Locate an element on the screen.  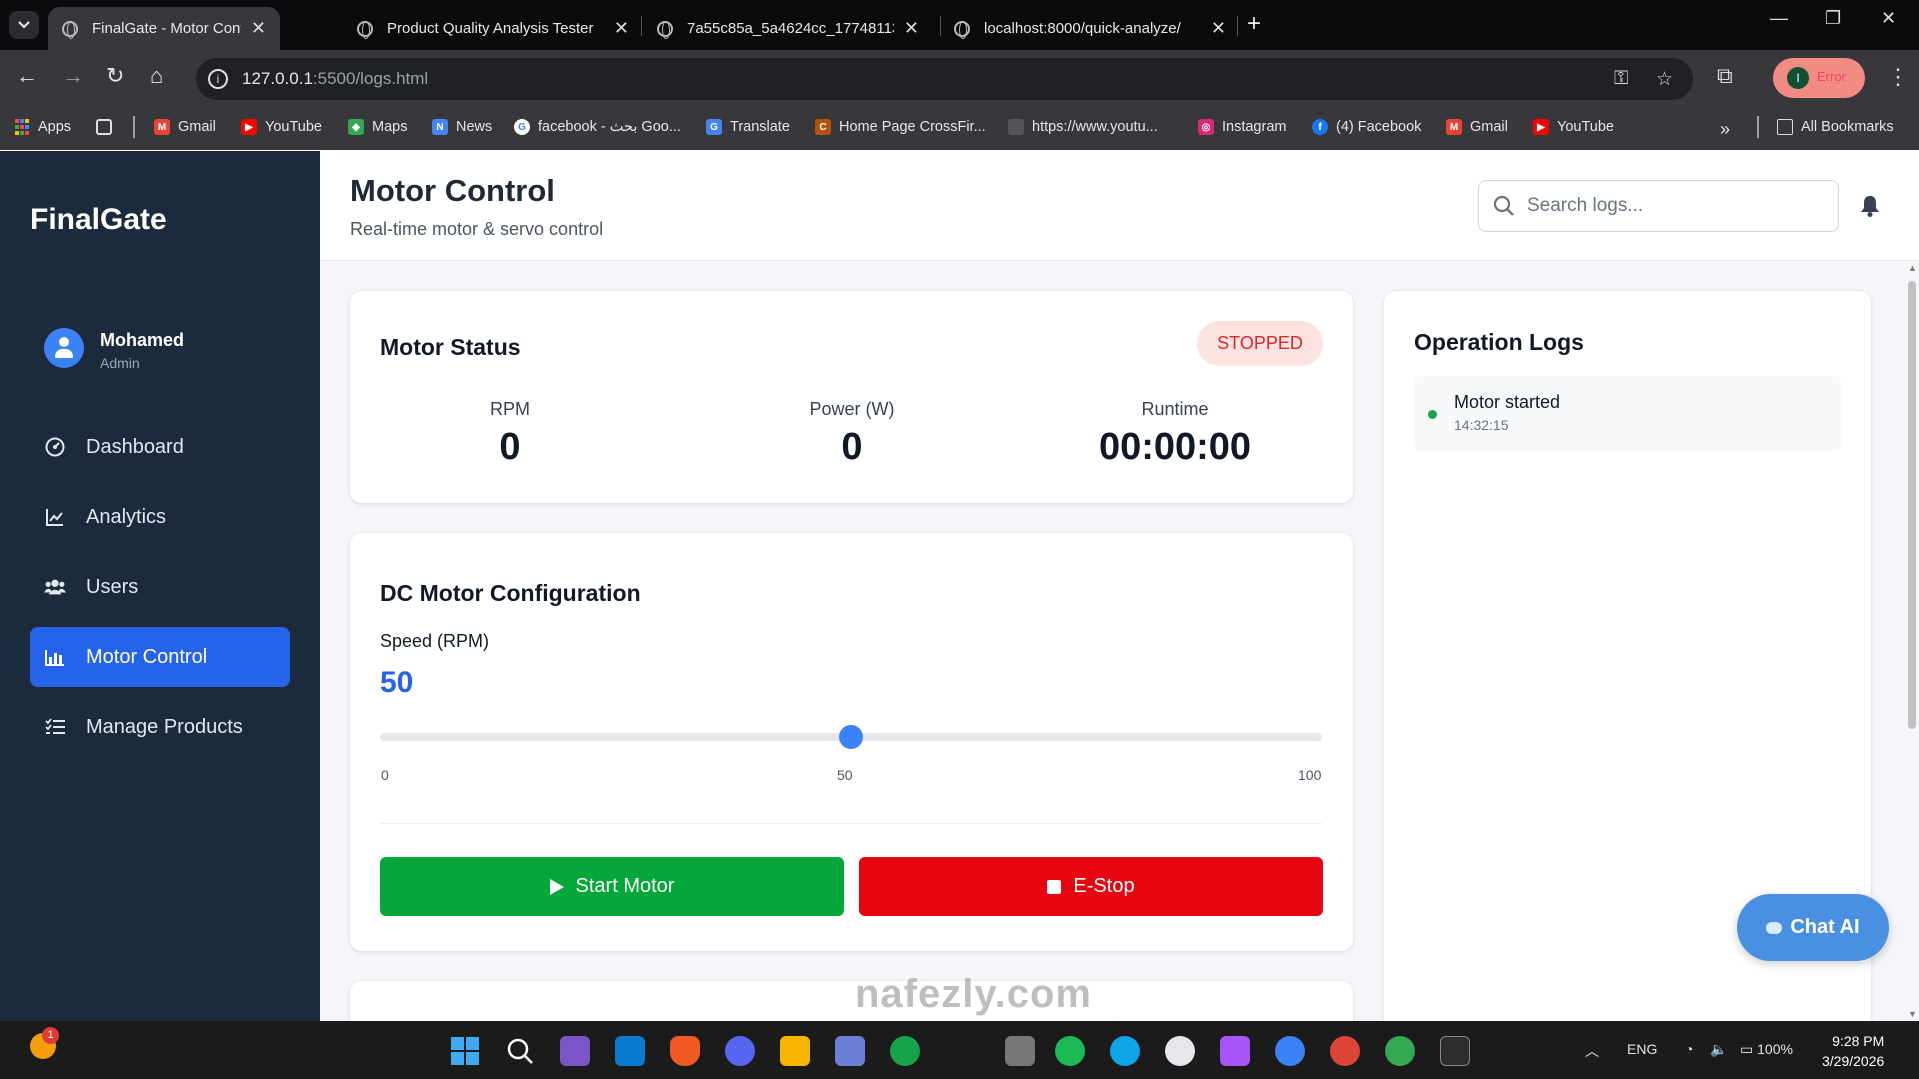
whatsapp-icon is located at coordinates (905, 1051).